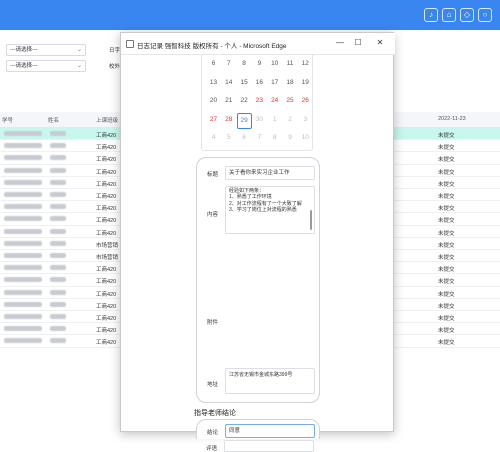 This screenshot has height=452, width=500. What do you see at coordinates (290, 119) in the screenshot?
I see `calendar-day: 2` at bounding box center [290, 119].